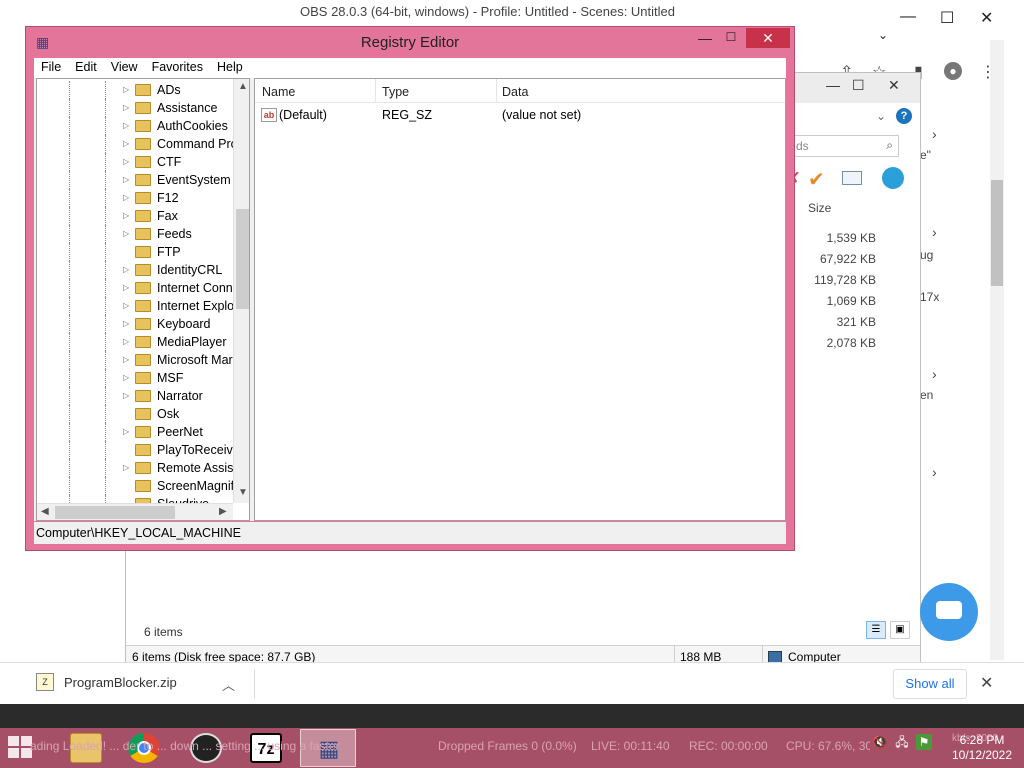  I want to click on value-row: ab (Default) REG_SZ (value not set), so click(520, 116).